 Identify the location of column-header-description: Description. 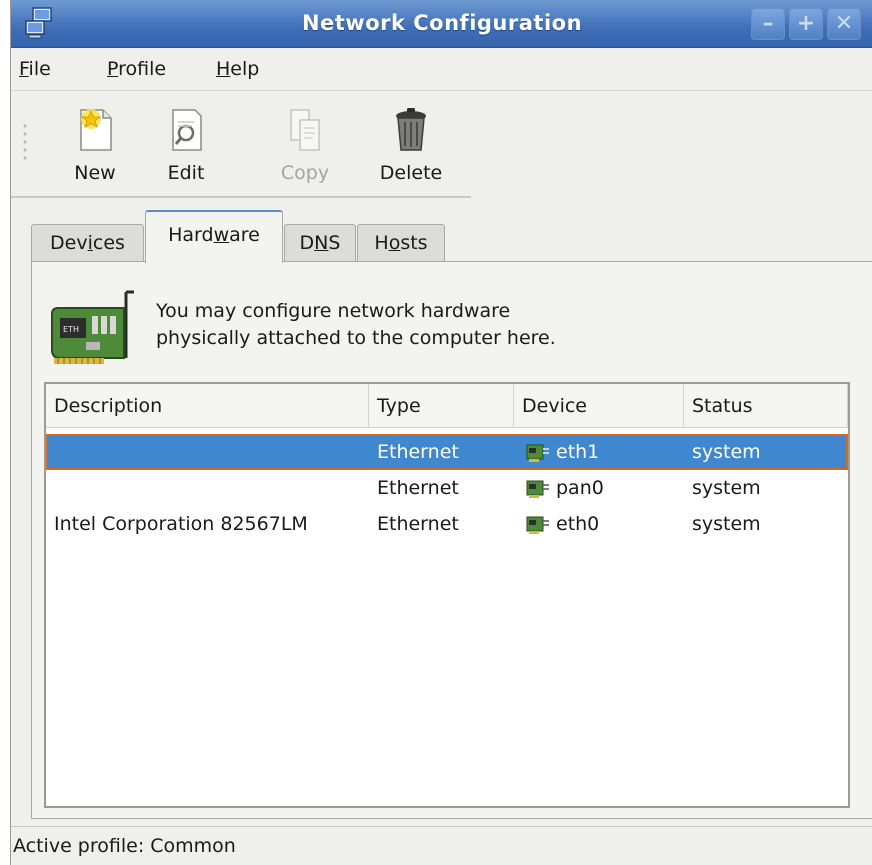
(207, 406).